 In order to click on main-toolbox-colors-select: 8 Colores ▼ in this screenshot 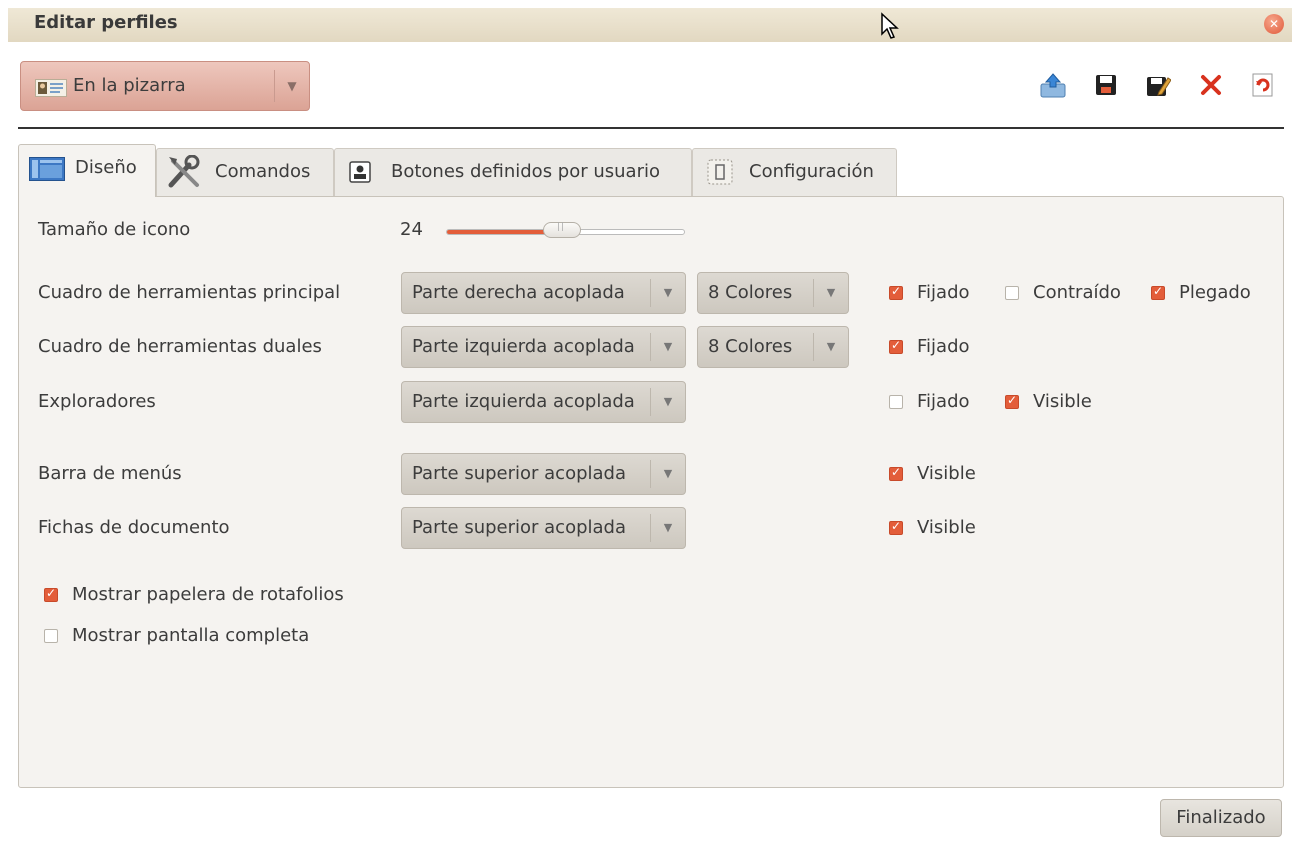, I will do `click(773, 293)`.